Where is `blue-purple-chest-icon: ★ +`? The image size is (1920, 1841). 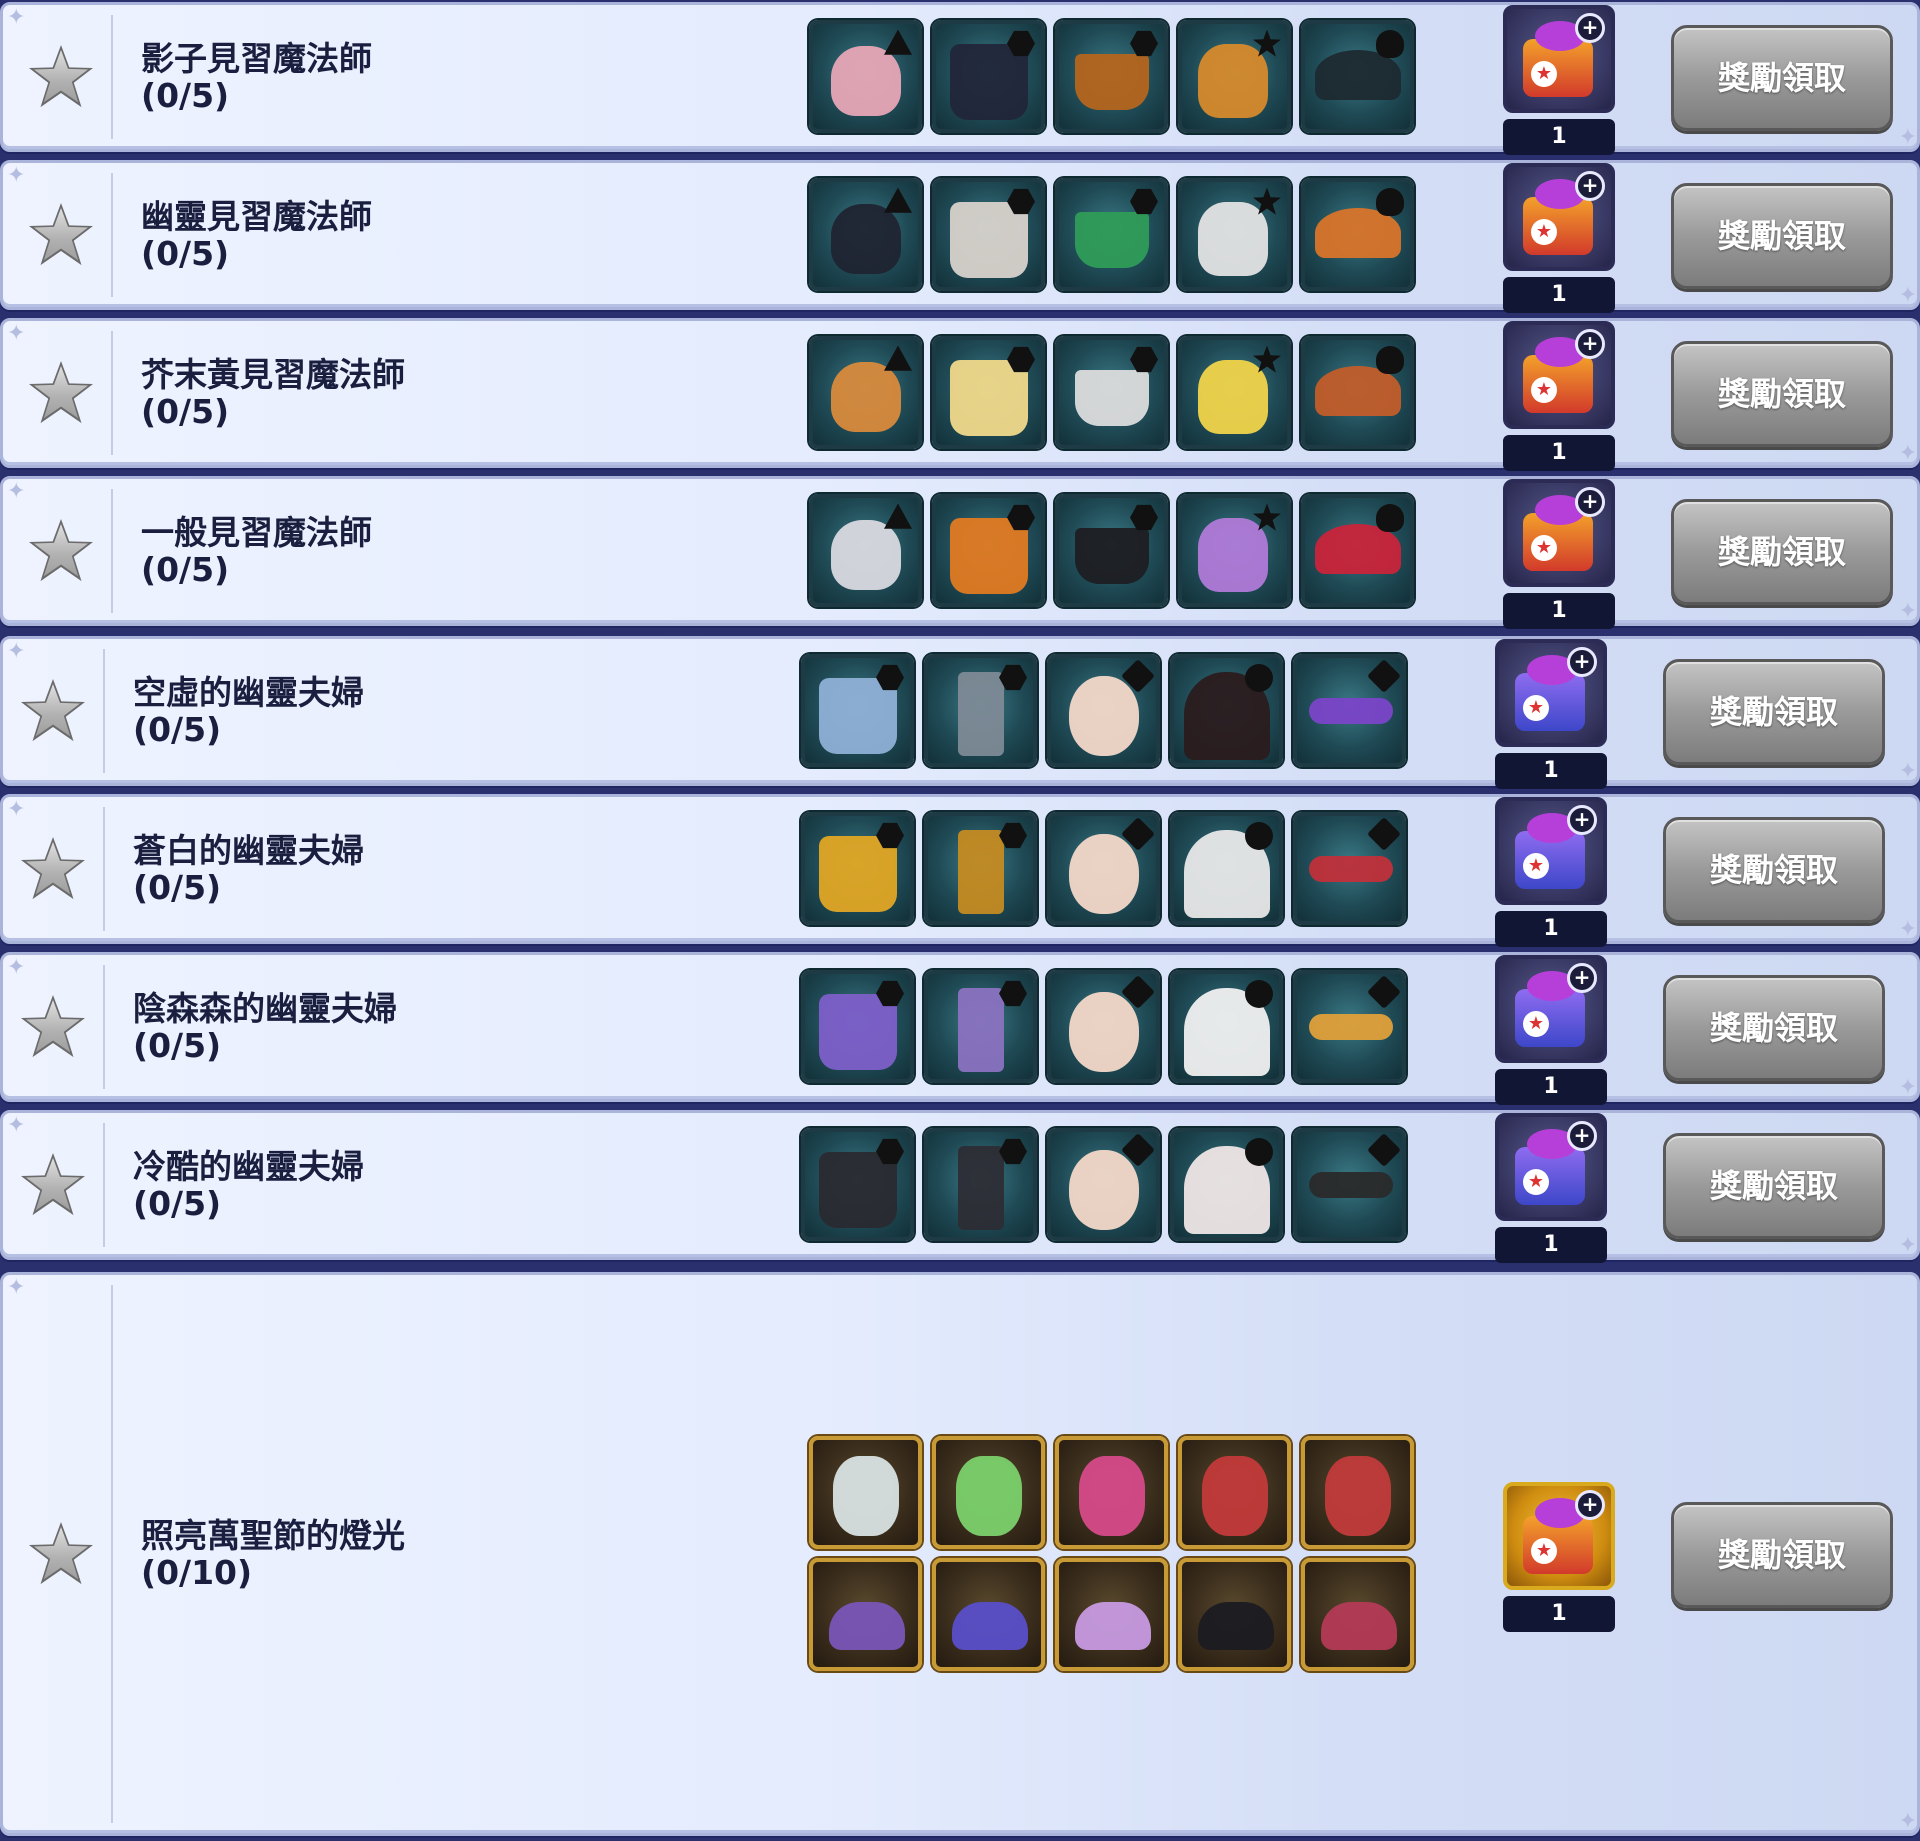 blue-purple-chest-icon: ★ + is located at coordinates (1551, 1009).